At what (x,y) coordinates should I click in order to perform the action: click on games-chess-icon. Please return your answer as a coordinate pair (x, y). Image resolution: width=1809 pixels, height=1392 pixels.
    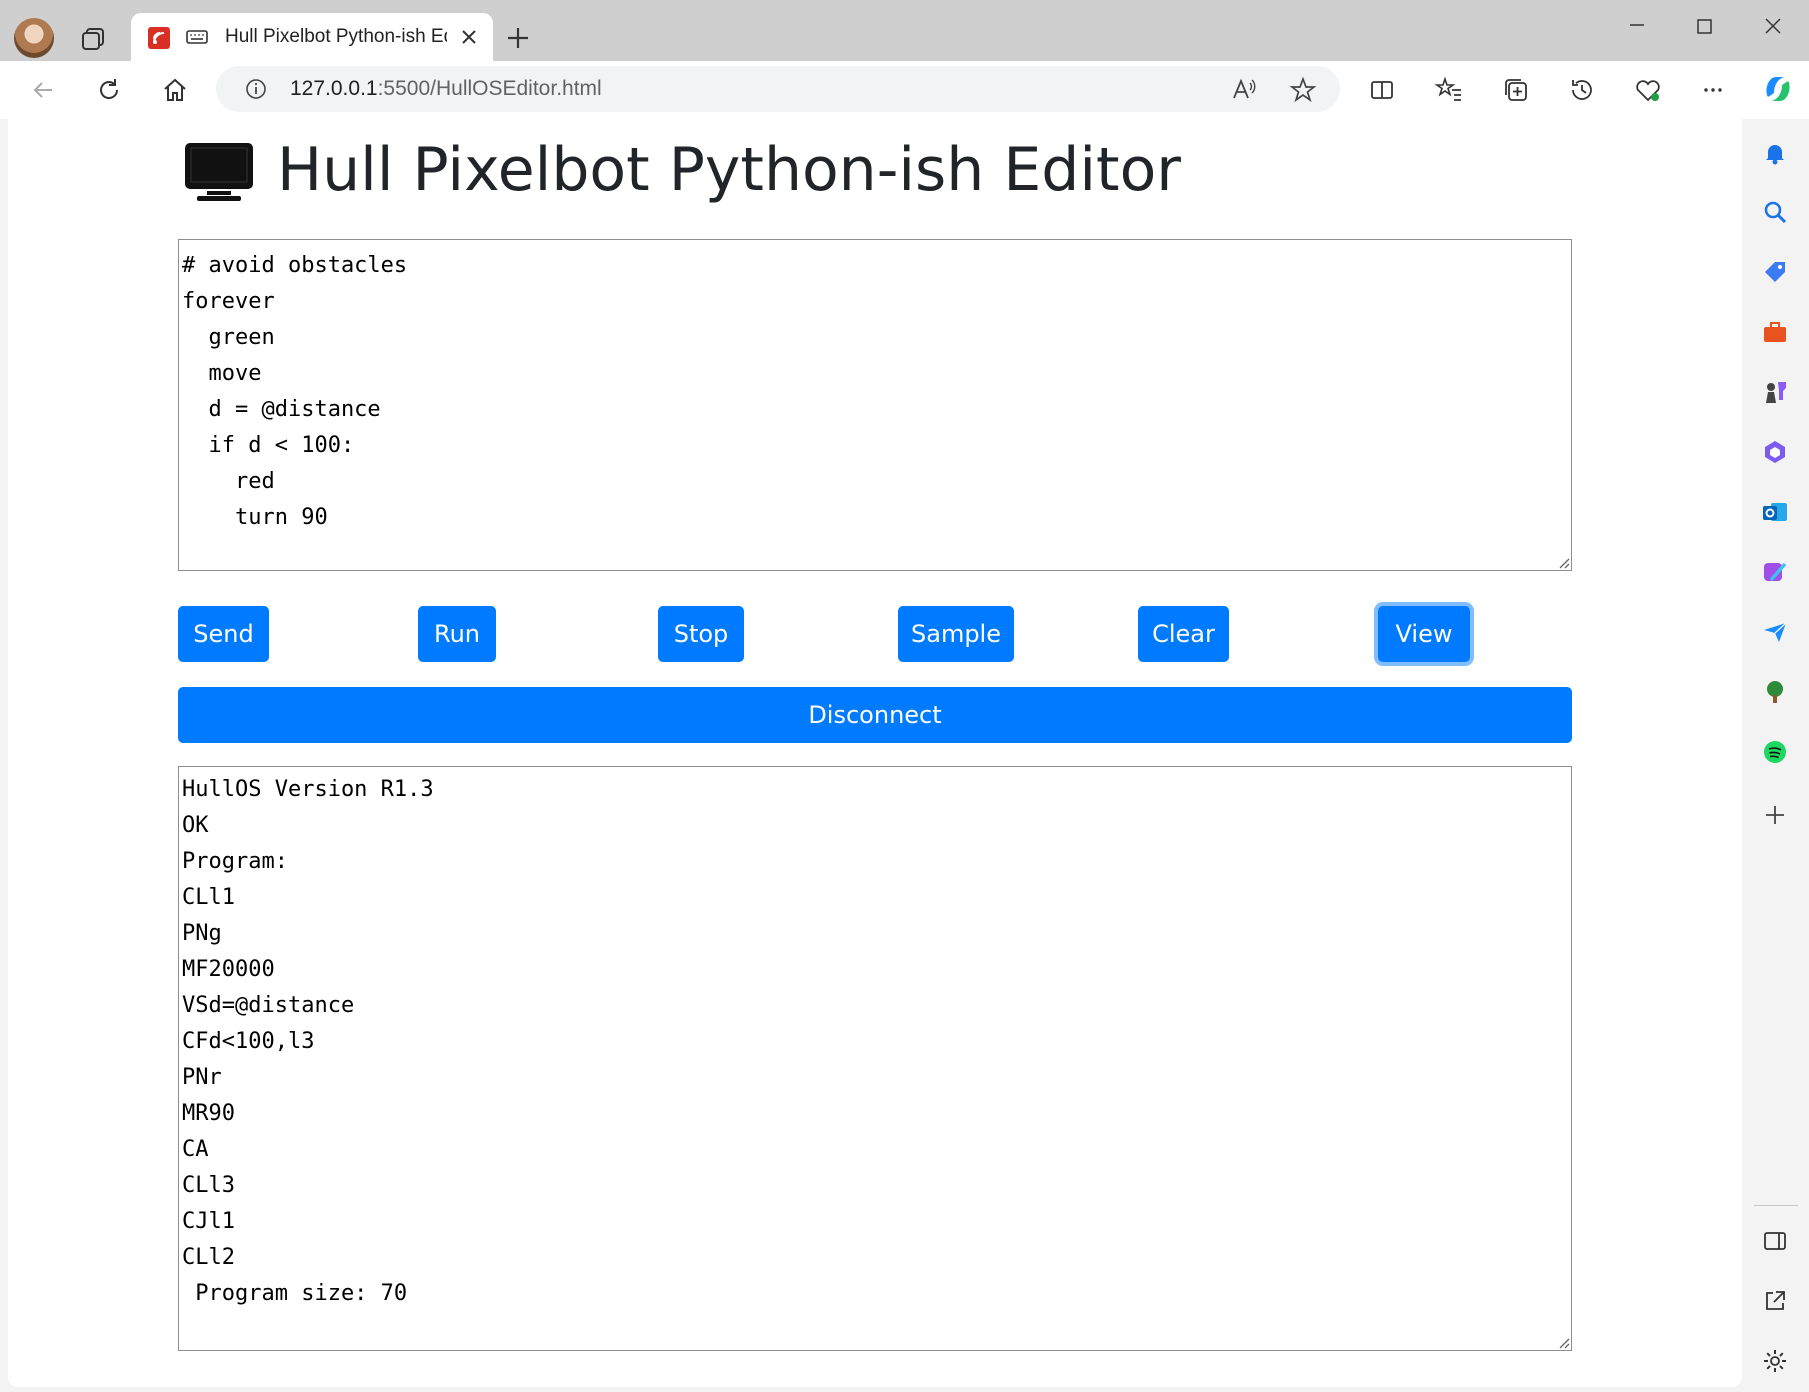
    Looking at the image, I should click on (1775, 392).